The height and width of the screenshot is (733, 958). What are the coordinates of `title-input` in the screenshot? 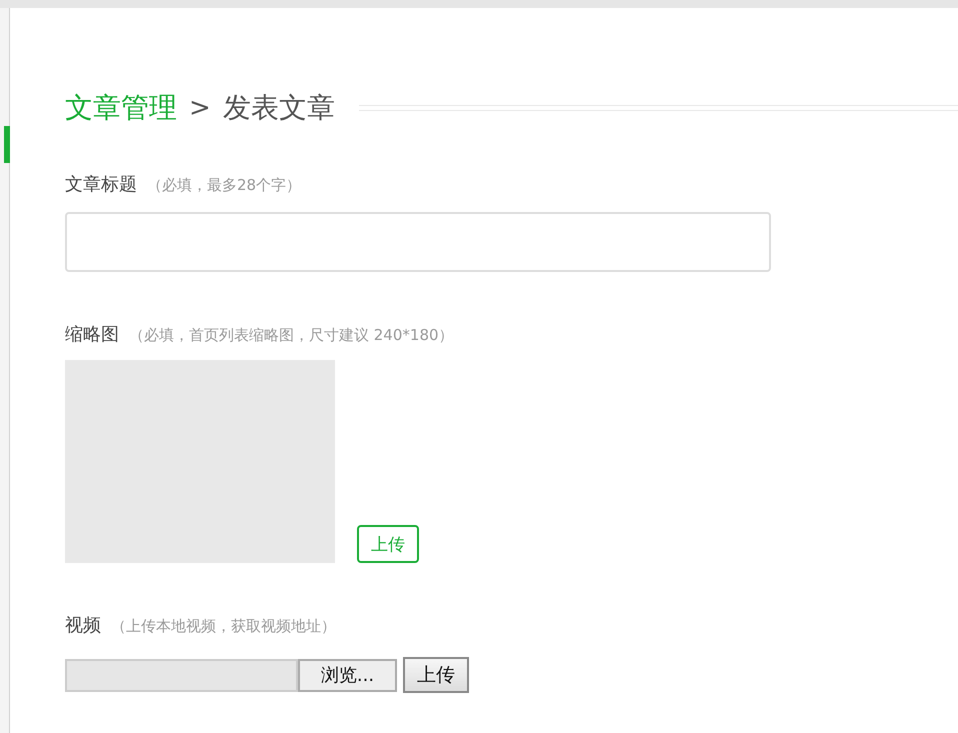 It's located at (418, 242).